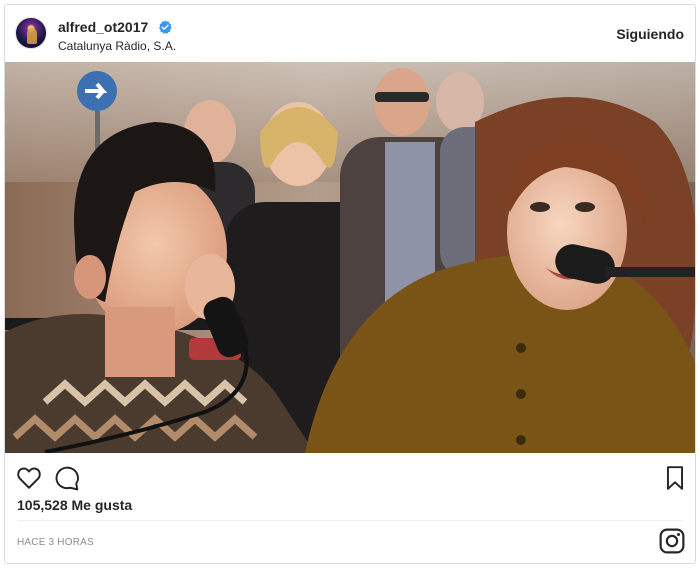  Describe the element at coordinates (675, 478) in the screenshot. I see `bookmark-icon` at that location.